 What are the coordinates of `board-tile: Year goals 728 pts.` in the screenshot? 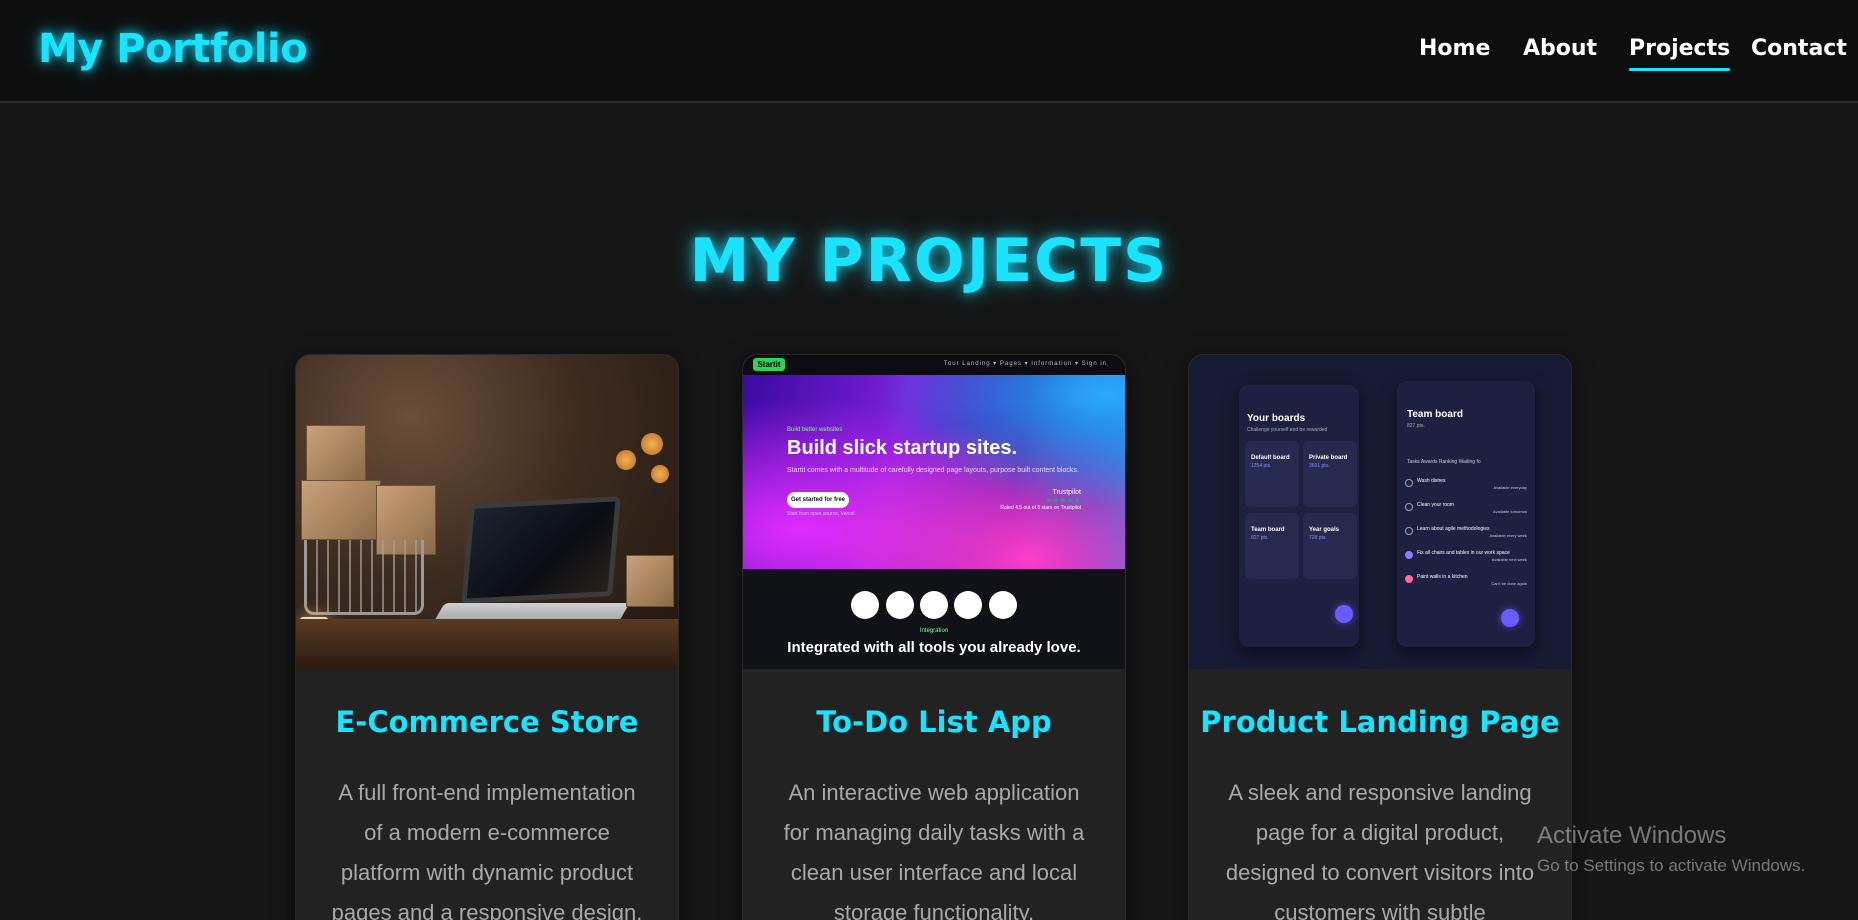 It's located at (1330, 546).